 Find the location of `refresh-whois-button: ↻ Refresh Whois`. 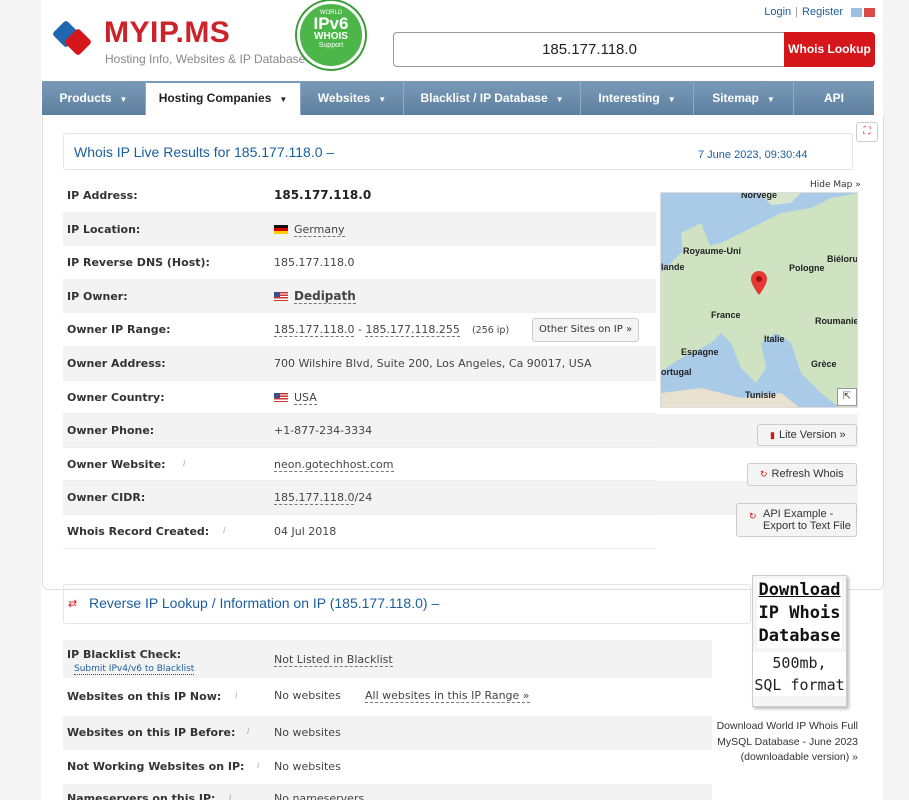

refresh-whois-button: ↻ Refresh Whois is located at coordinates (802, 474).